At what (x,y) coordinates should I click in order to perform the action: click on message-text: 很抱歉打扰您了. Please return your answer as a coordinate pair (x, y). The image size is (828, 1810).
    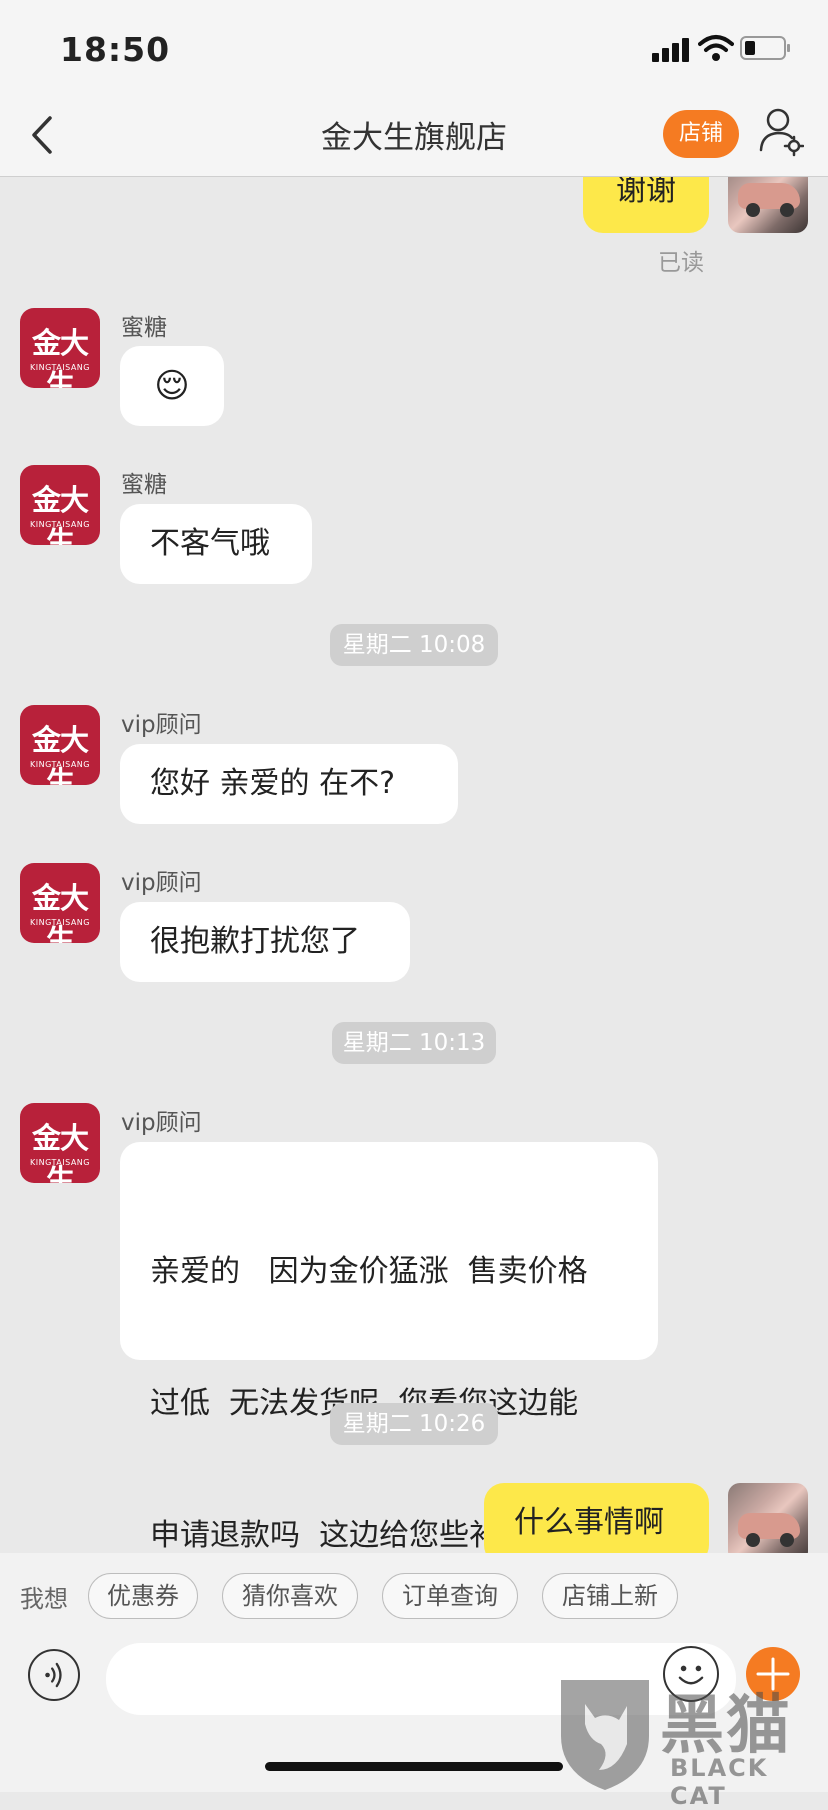
    Looking at the image, I should click on (255, 941).